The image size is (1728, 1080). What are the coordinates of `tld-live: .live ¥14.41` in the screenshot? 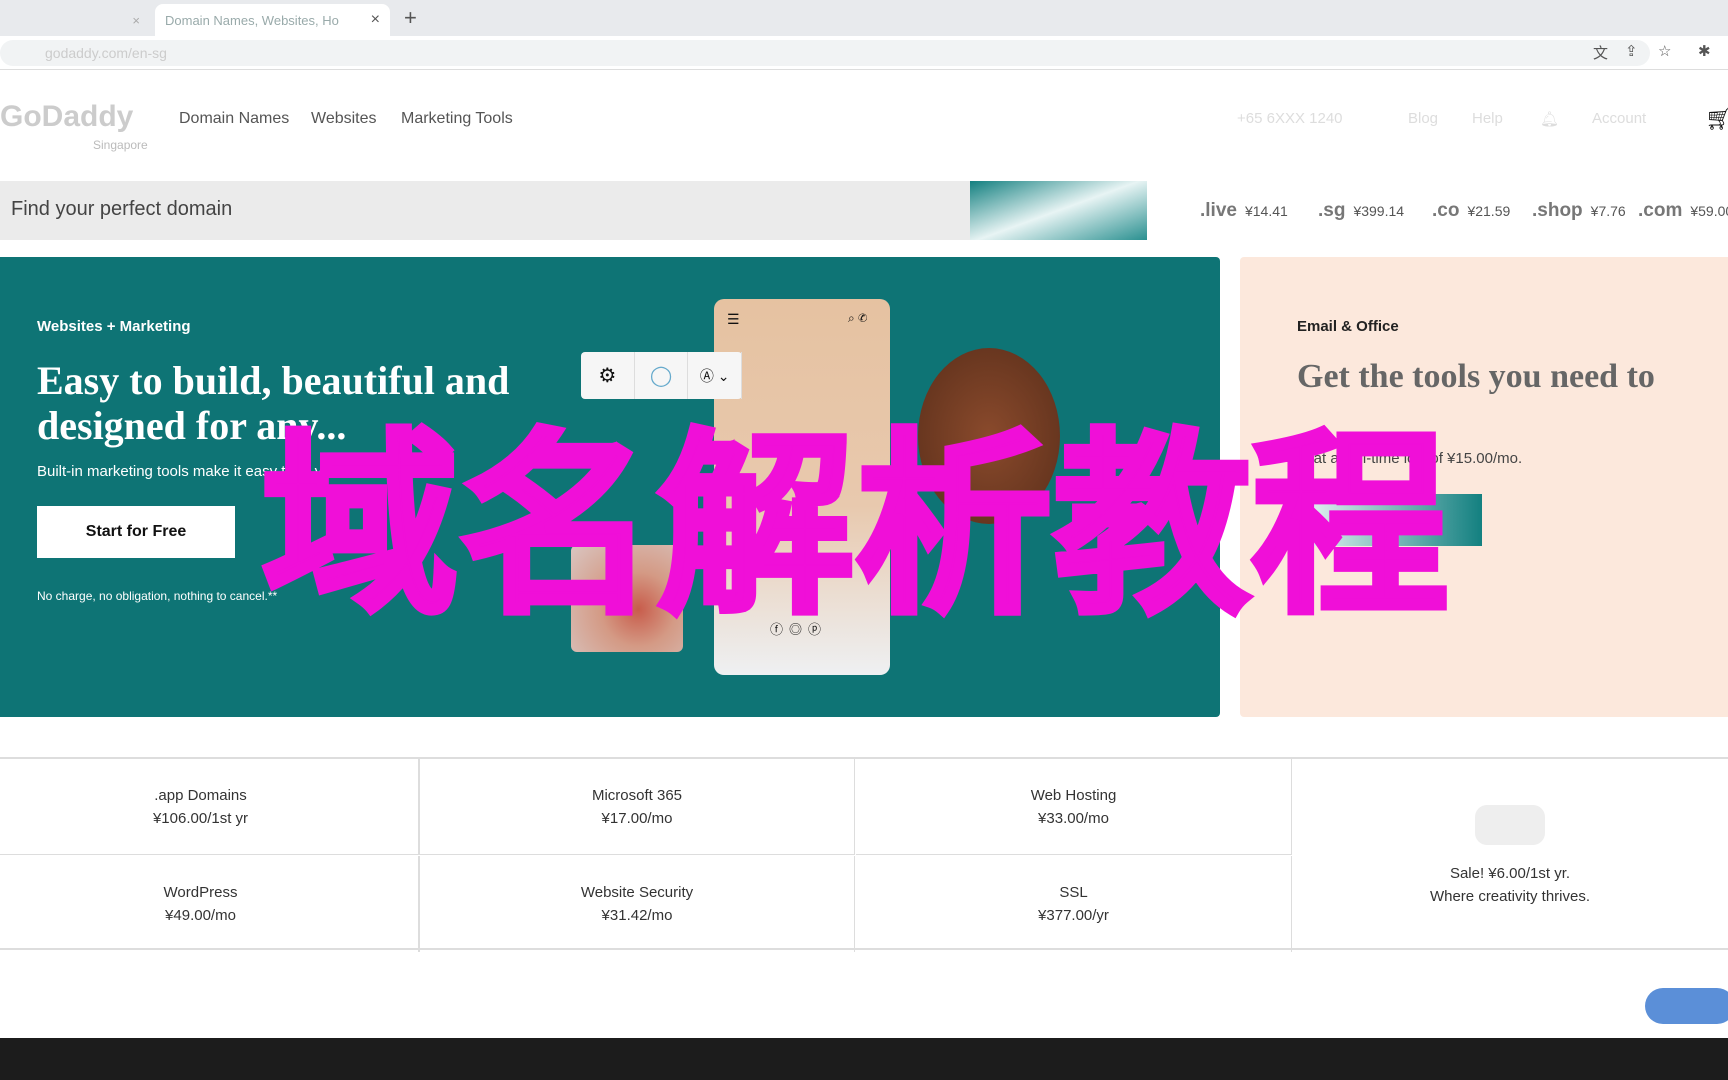 It's located at (1244, 211).